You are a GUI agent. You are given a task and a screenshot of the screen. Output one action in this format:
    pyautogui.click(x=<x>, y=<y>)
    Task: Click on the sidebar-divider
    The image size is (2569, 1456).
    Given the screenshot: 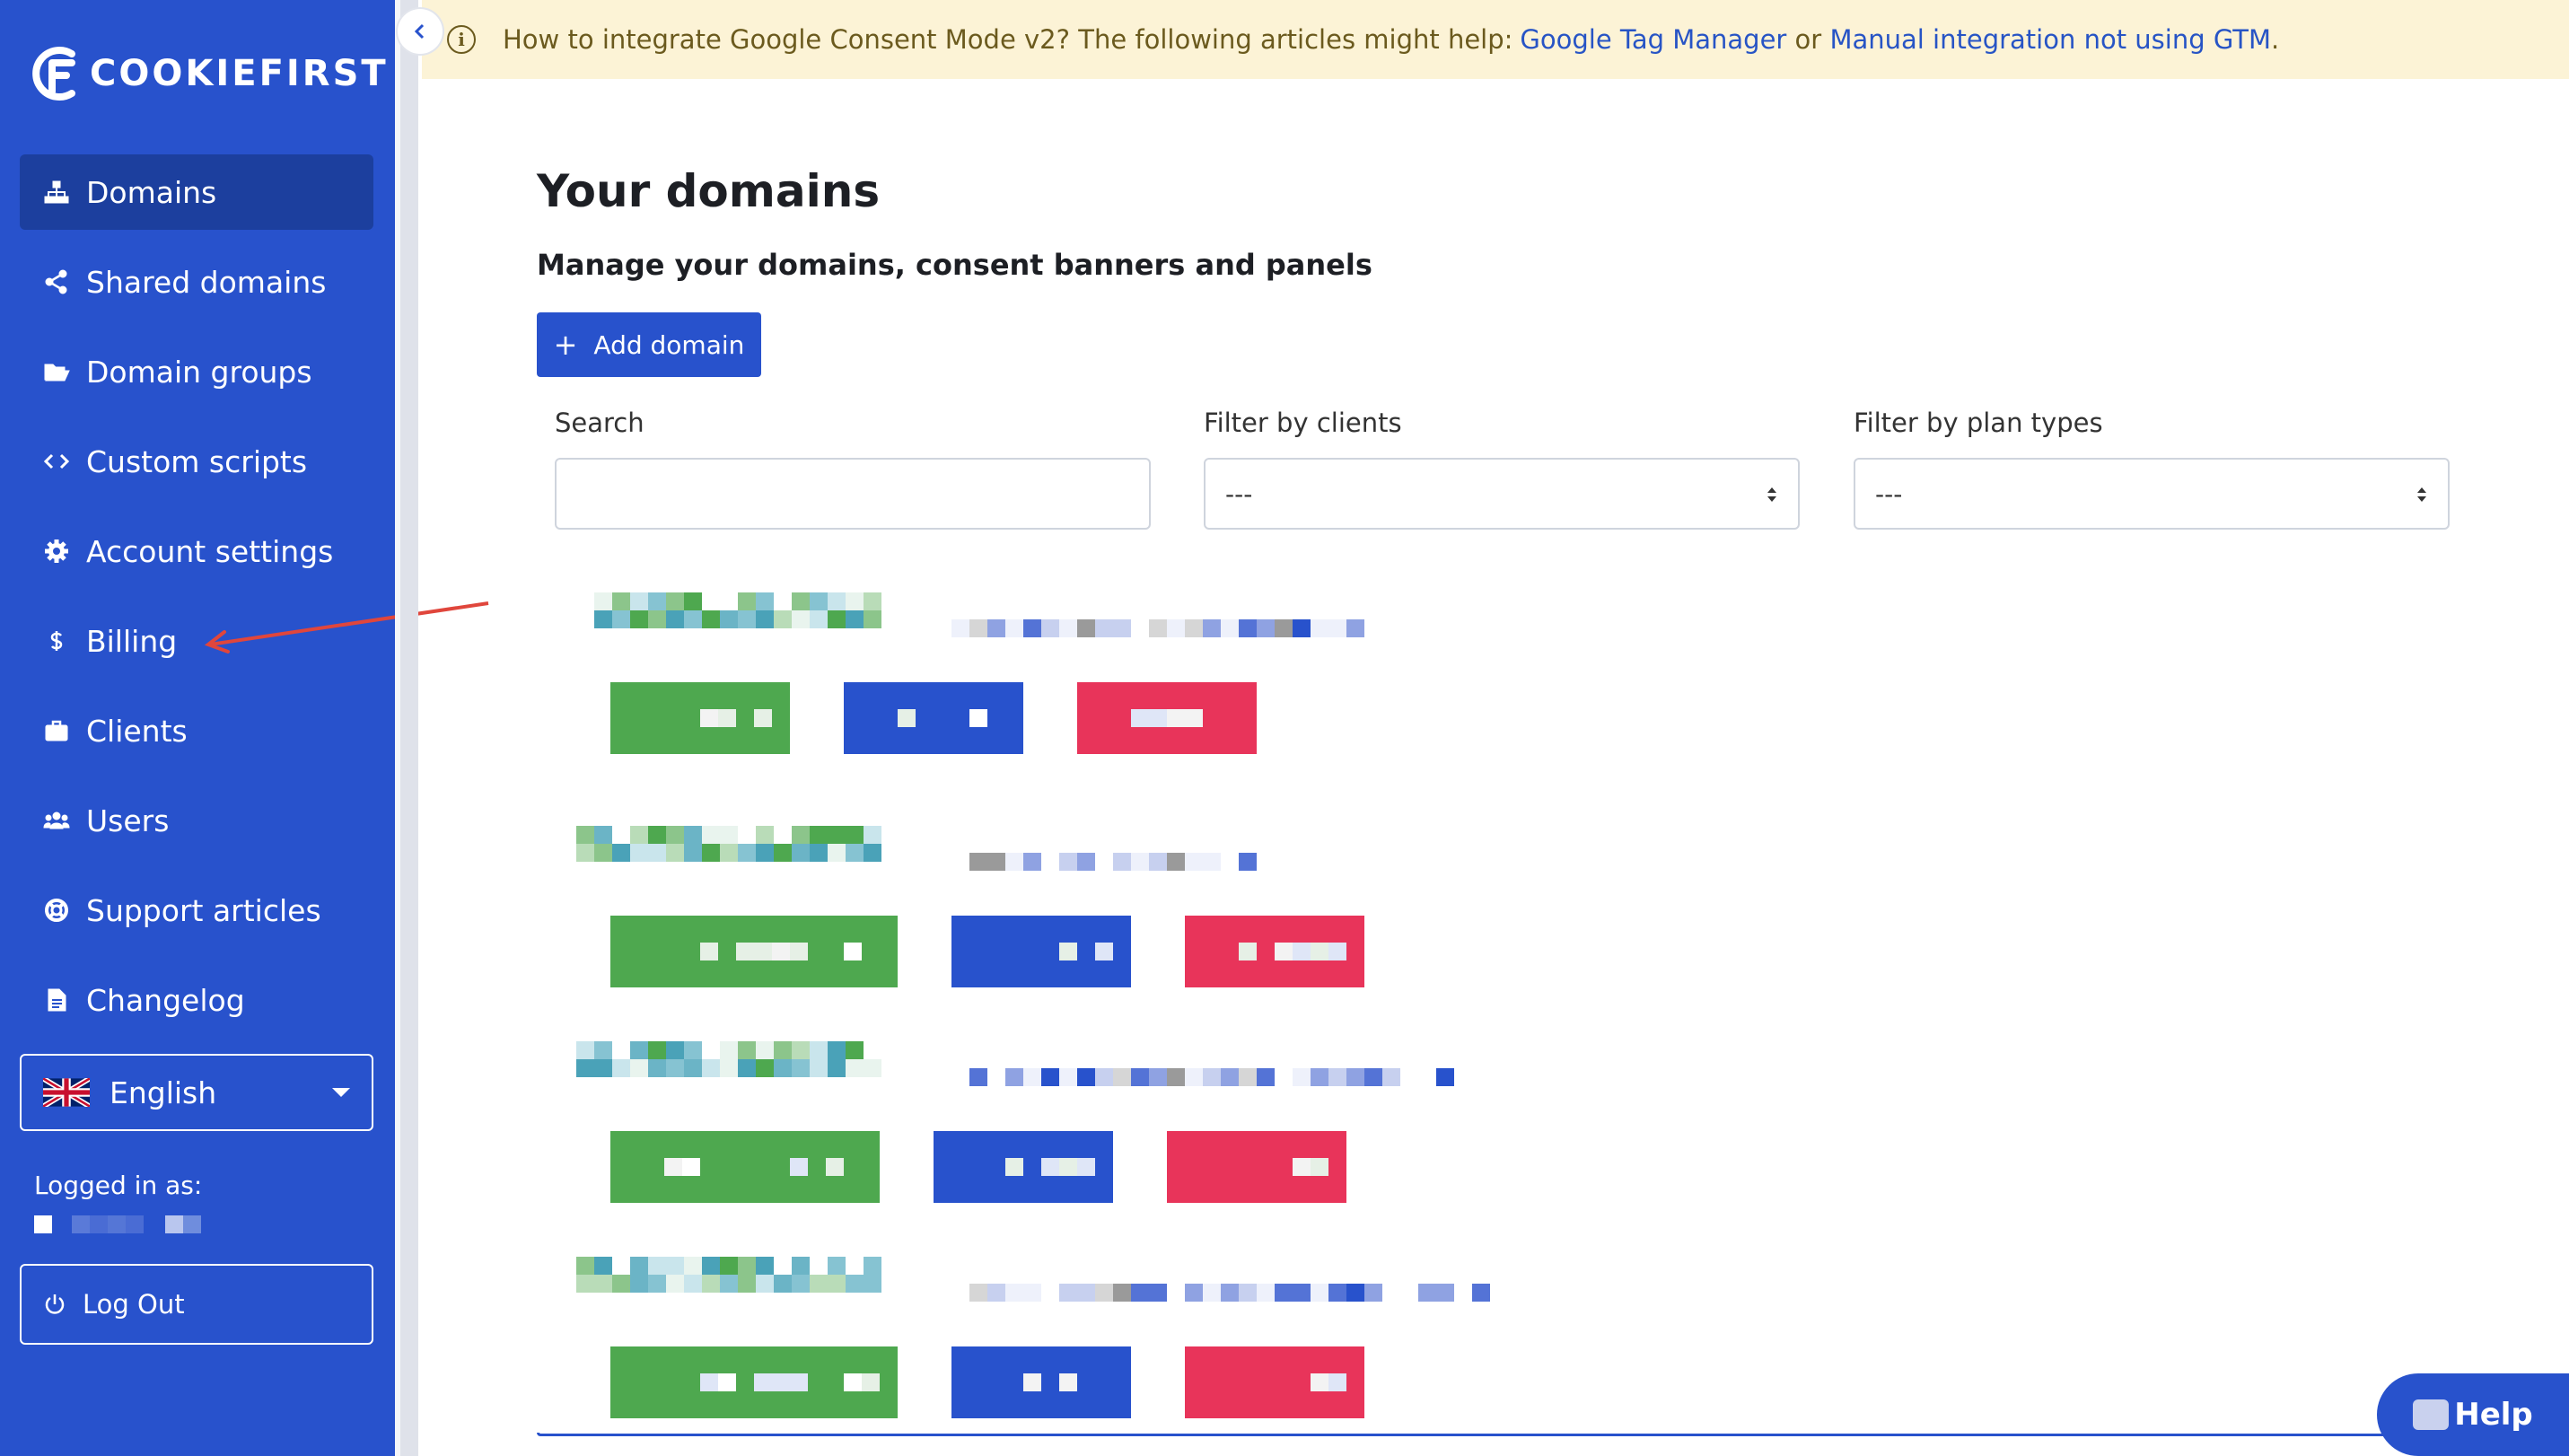 What is the action you would take?
    pyautogui.click(x=406, y=728)
    